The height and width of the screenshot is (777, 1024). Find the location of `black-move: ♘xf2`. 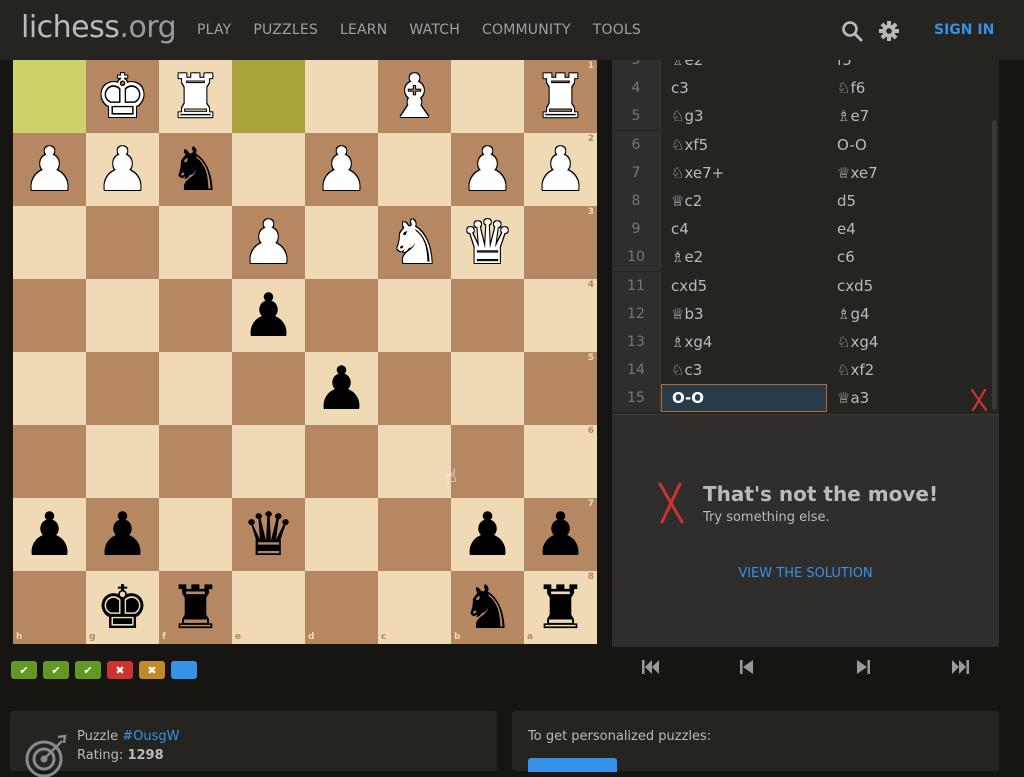

black-move: ♘xf2 is located at coordinates (907, 370).